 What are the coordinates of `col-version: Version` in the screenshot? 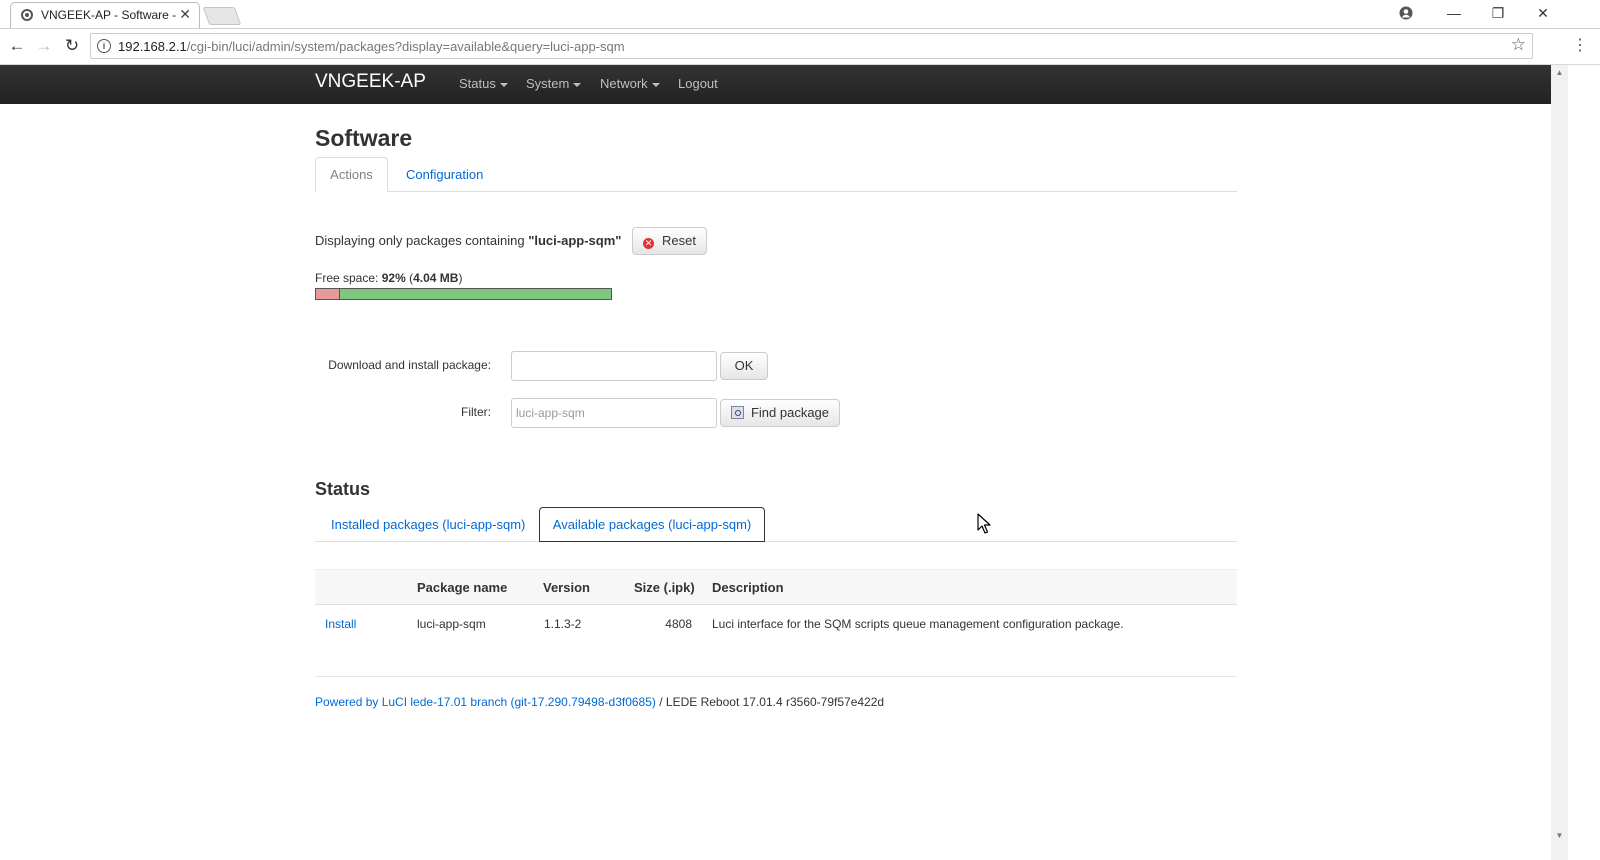 It's located at (566, 587).